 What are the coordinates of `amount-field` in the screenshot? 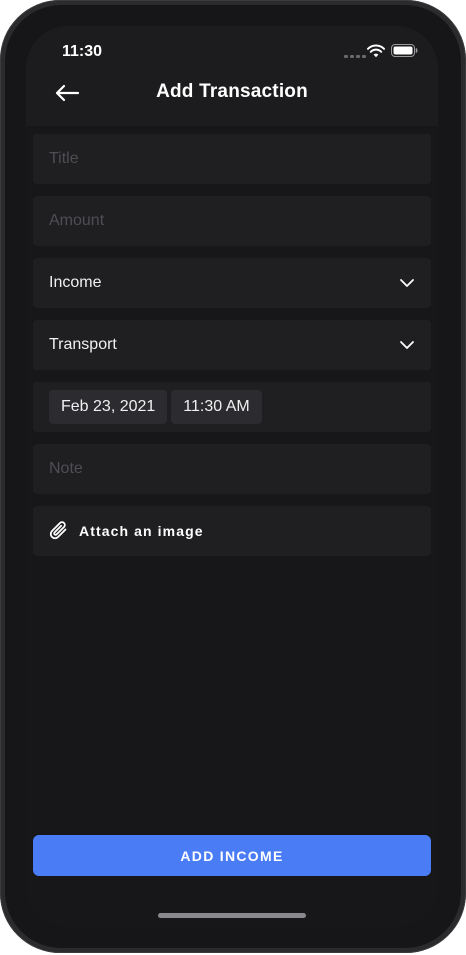 It's located at (232, 221).